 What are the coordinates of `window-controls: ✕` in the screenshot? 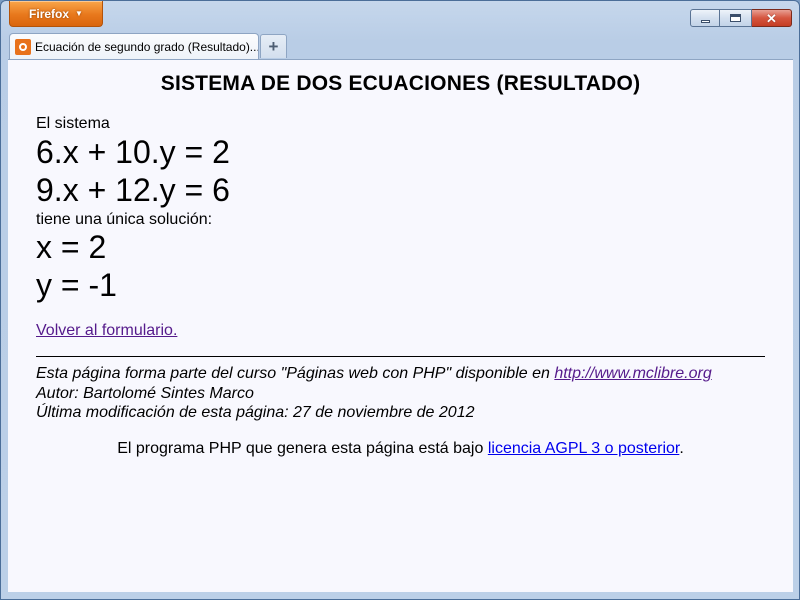 It's located at (741, 18).